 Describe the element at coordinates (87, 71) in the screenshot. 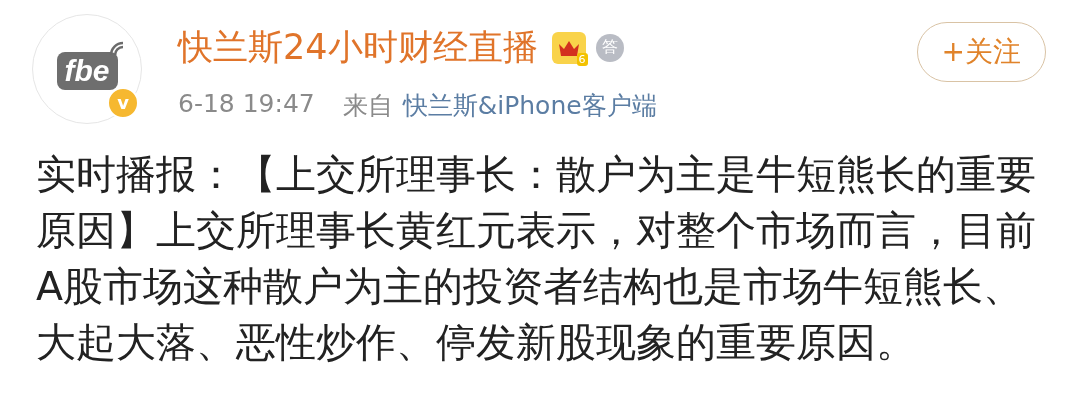

I see `logo-text: fbe` at that location.